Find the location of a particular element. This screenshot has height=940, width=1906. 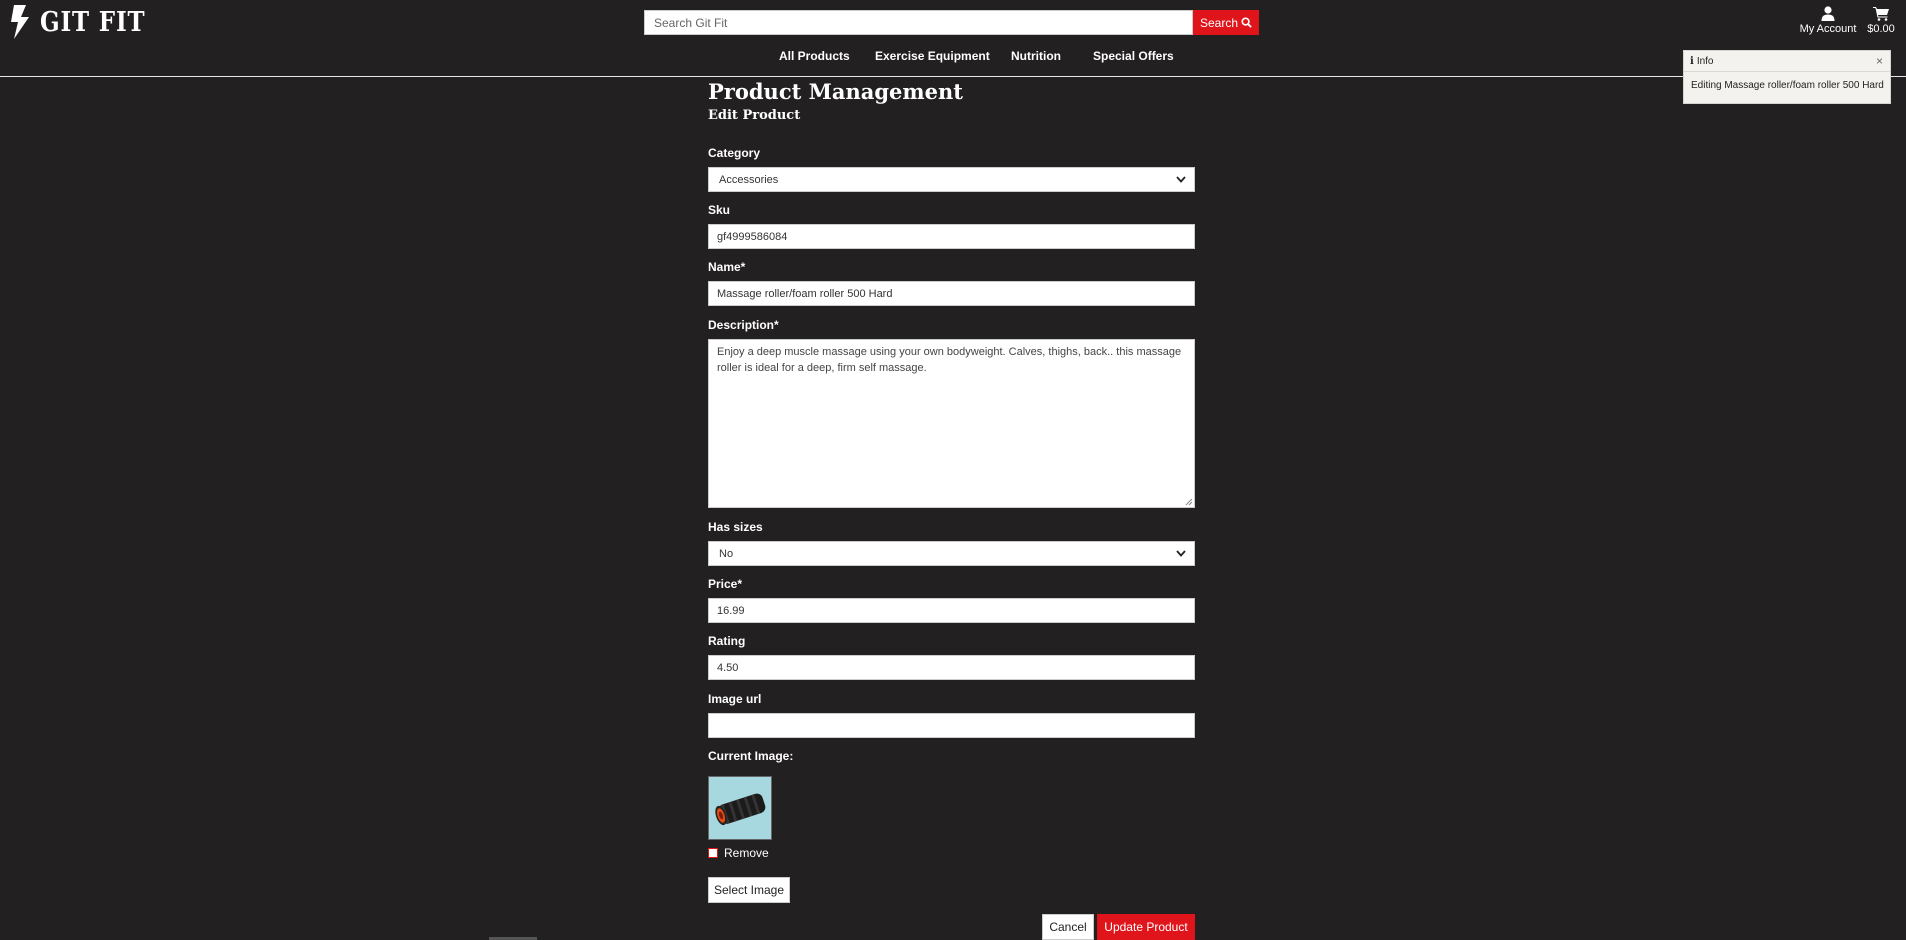

nav-item-all-products: All Products is located at coordinates (814, 56).